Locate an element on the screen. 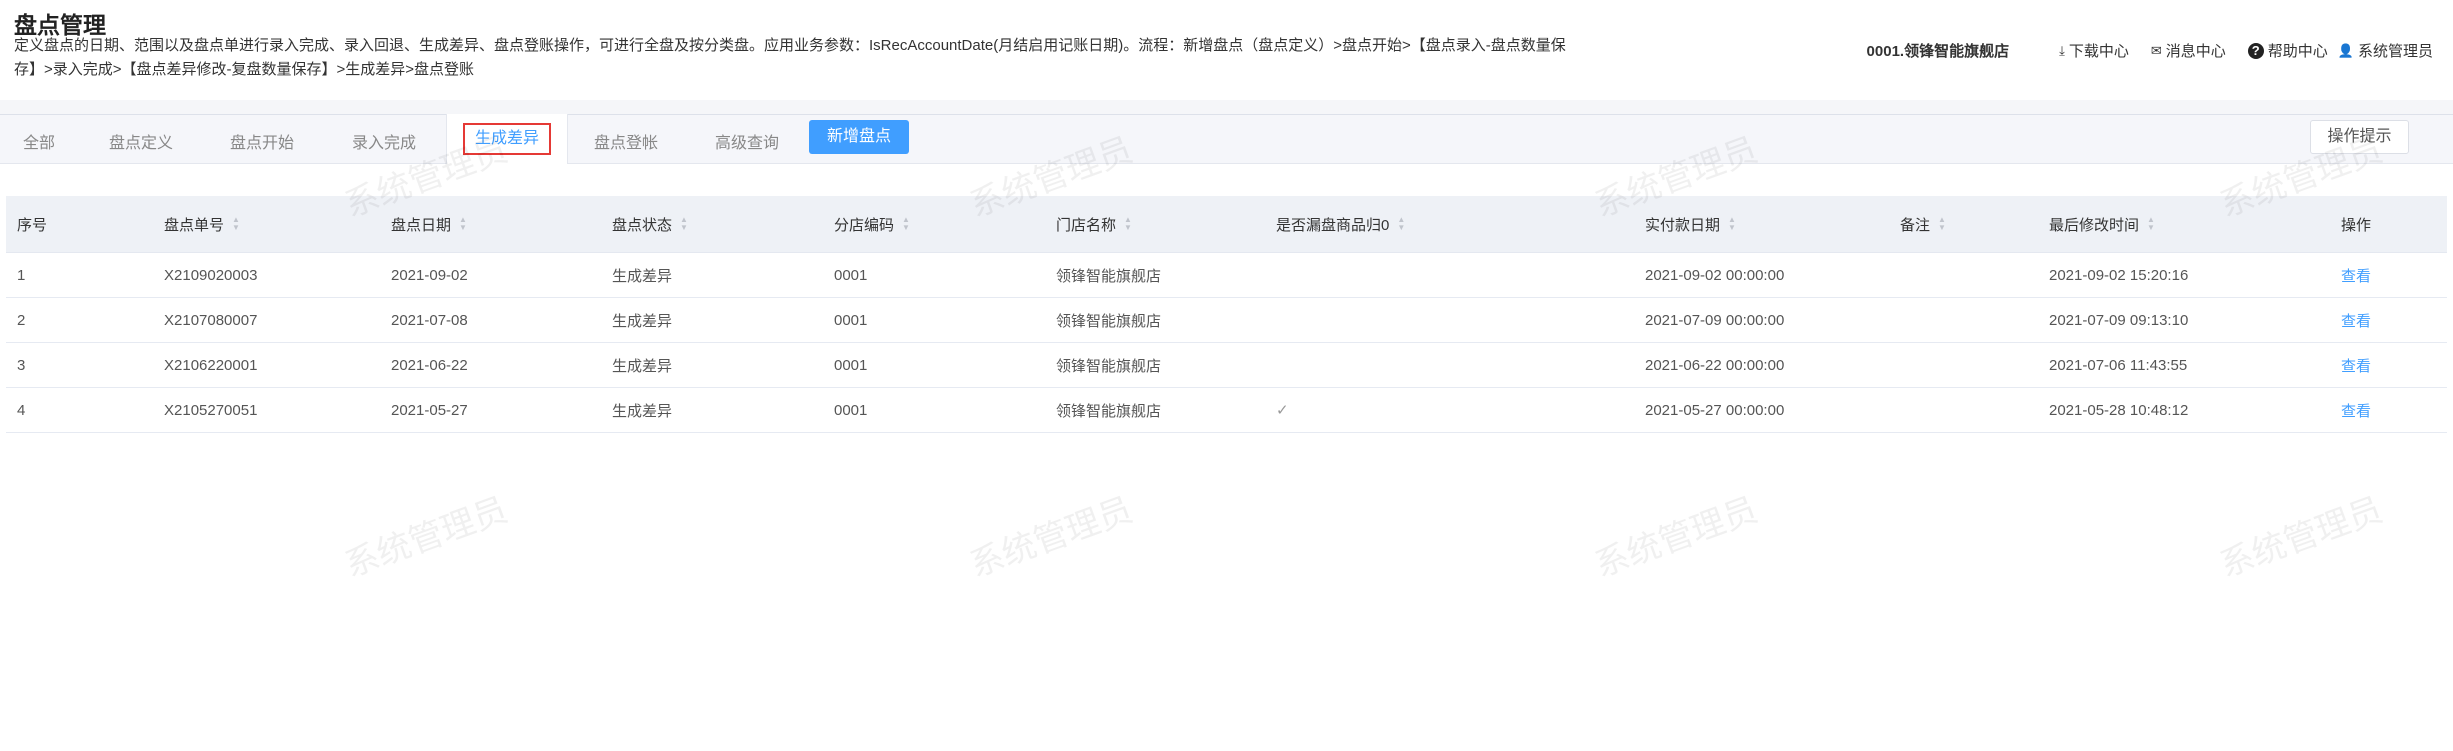 The image size is (2453, 751). download-label: 下载中心 is located at coordinates (2098, 51).